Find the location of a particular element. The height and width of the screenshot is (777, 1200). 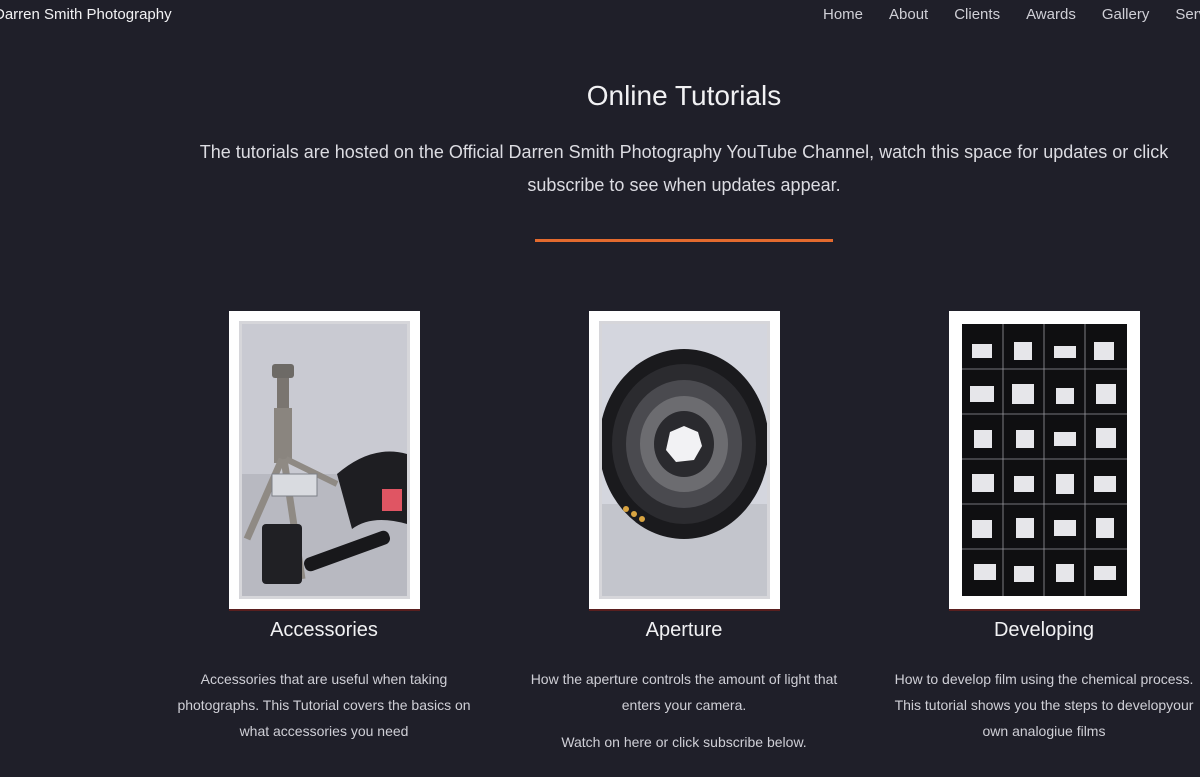

card-title: Accessories is located at coordinates (324, 630).